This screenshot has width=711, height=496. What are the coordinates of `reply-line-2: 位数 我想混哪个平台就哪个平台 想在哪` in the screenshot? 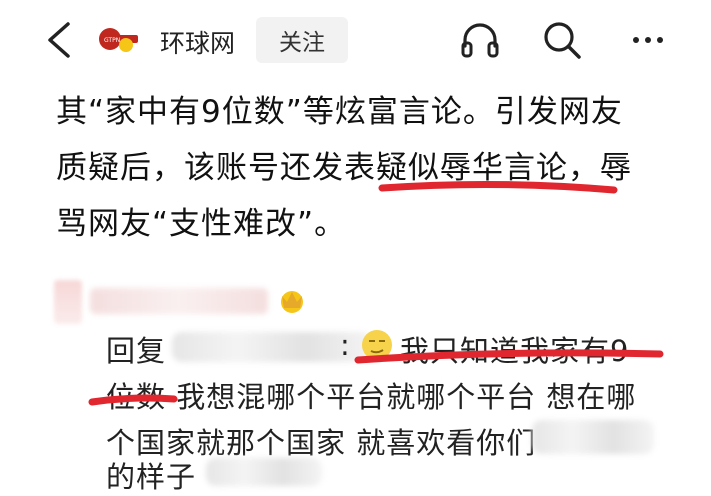 It's located at (371, 397).